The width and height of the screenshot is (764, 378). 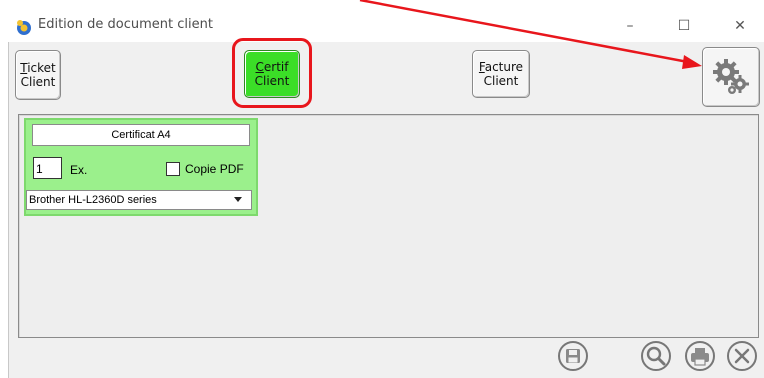 What do you see at coordinates (573, 356) in the screenshot?
I see `save-button` at bounding box center [573, 356].